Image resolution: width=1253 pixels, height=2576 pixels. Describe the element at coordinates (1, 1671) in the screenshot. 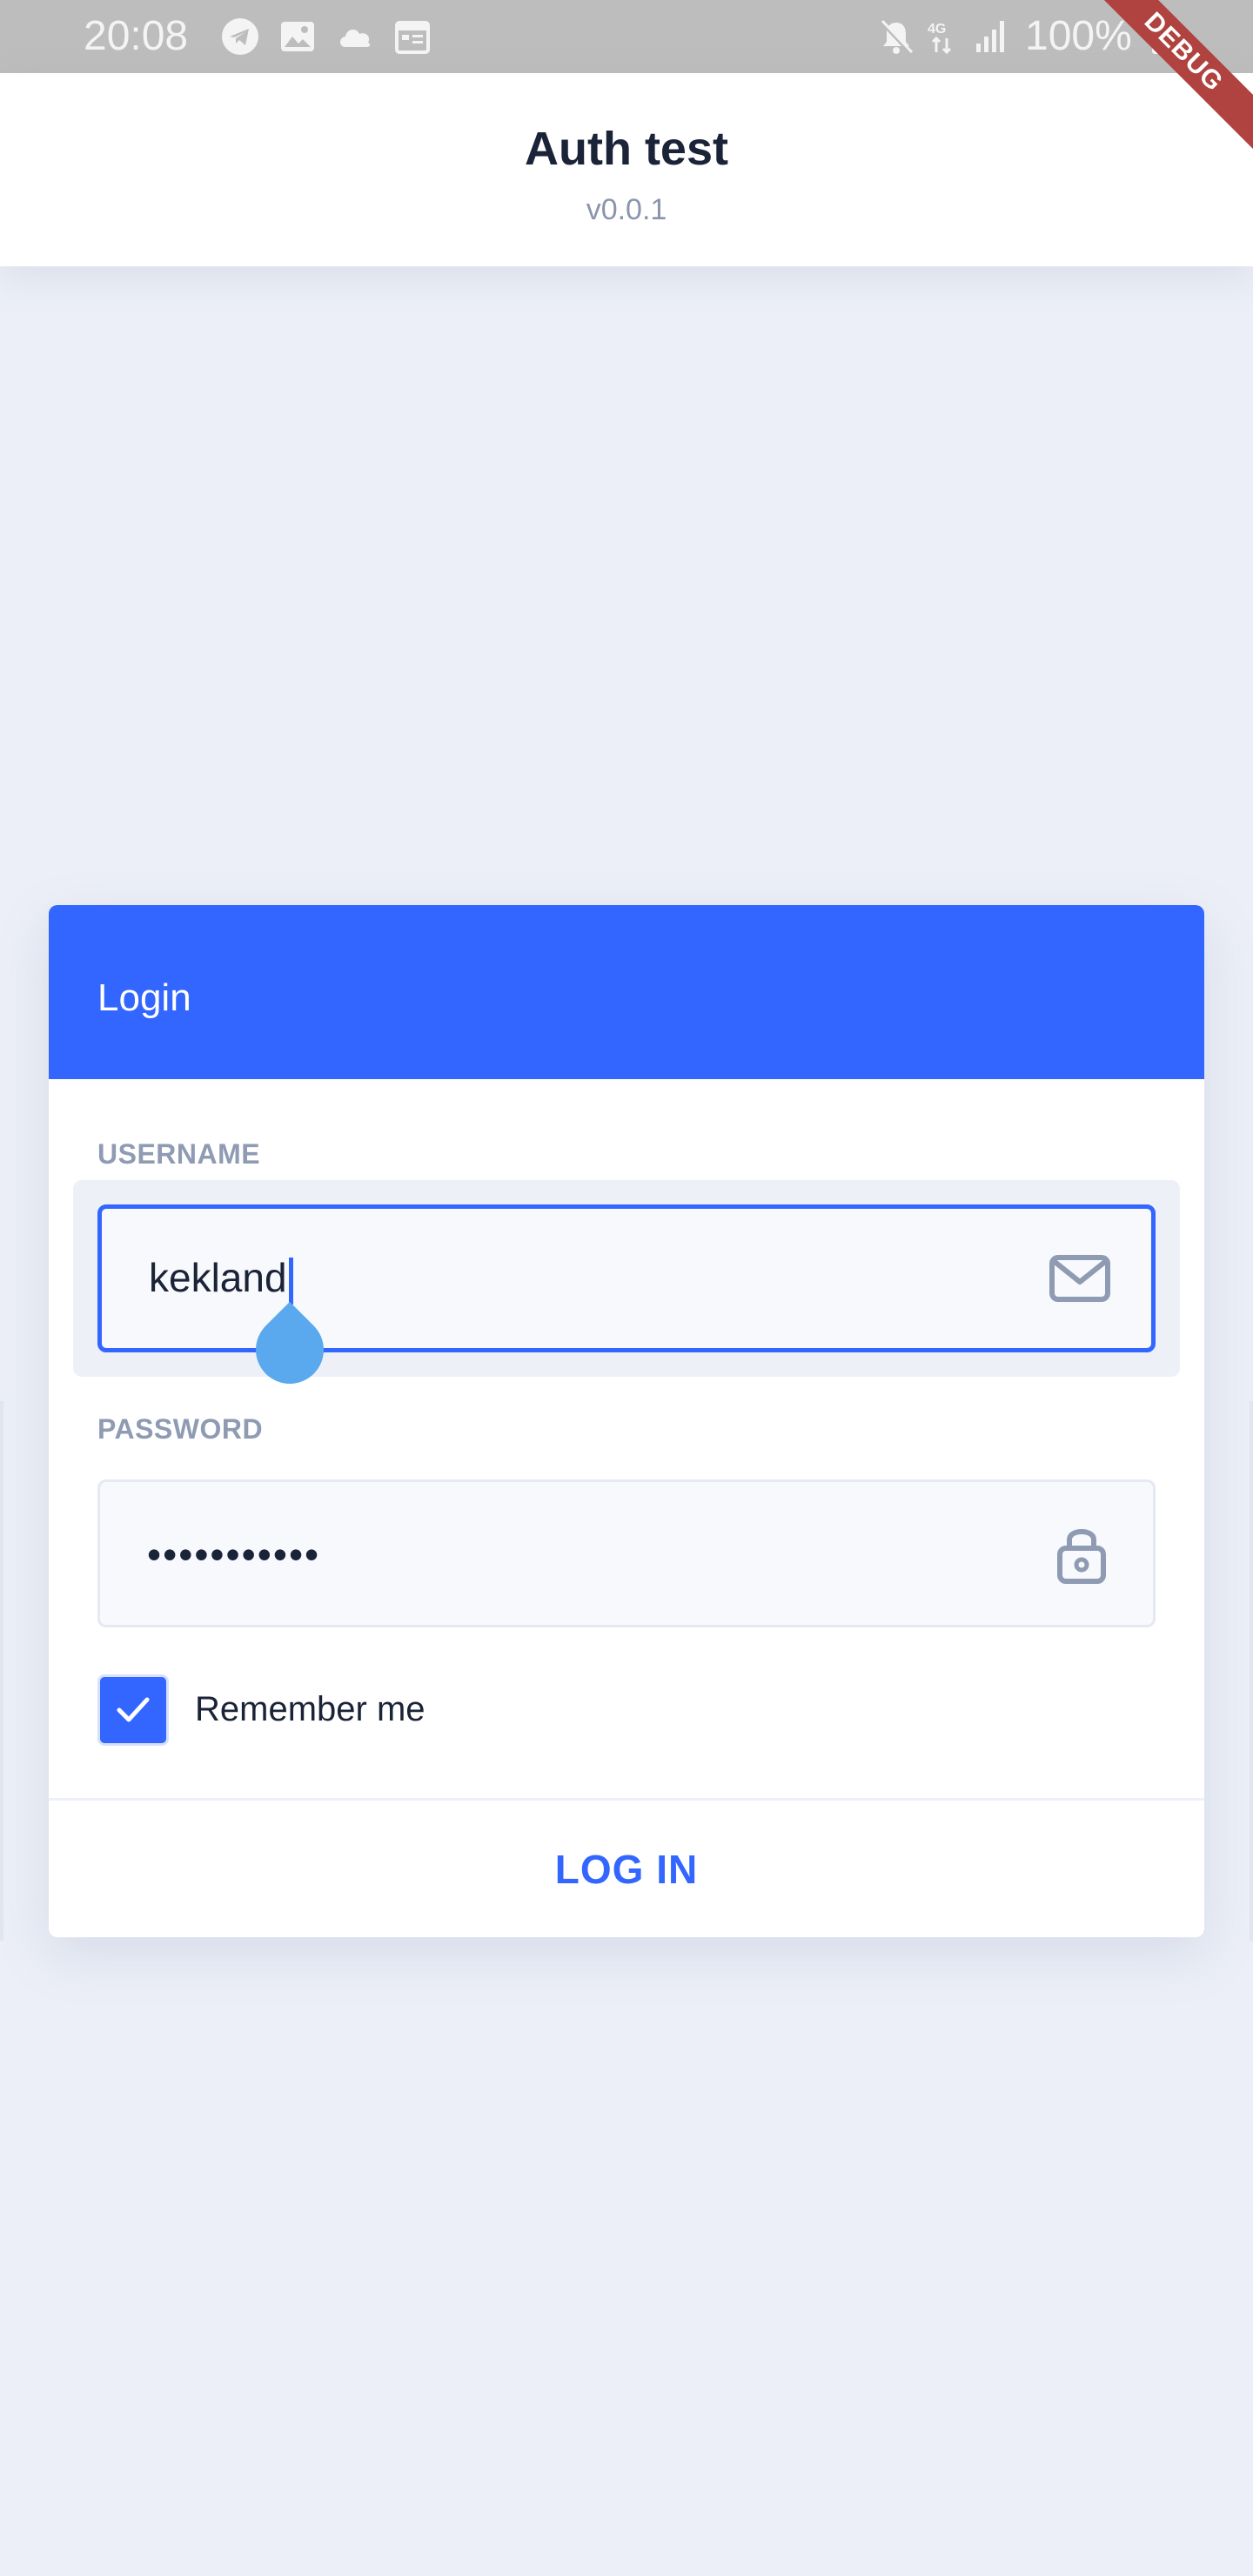

I see `left-edge-divider` at that location.